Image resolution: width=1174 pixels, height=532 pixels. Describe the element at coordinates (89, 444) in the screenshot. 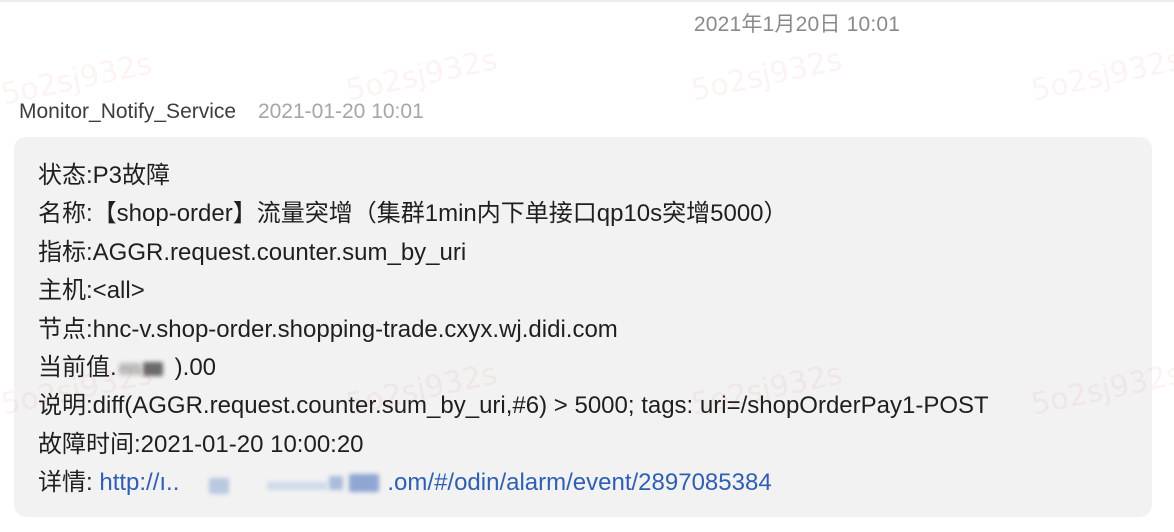

I see `fault-time-label: 故障时间:` at that location.